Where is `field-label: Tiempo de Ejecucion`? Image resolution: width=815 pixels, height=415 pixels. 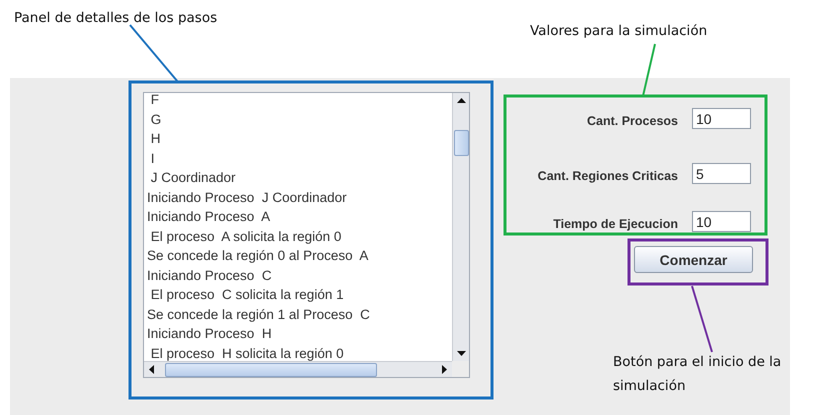 field-label: Tiempo de Ejecucion is located at coordinates (615, 224).